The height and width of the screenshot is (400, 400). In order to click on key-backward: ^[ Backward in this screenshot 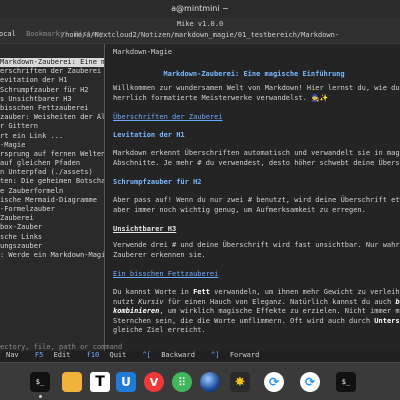, I will do `click(172, 355)`.